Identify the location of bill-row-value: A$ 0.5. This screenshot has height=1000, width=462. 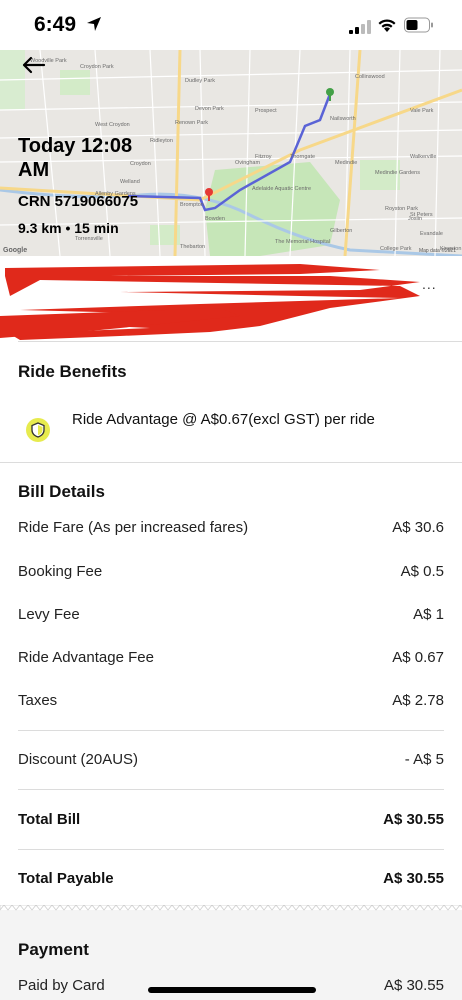
(422, 571).